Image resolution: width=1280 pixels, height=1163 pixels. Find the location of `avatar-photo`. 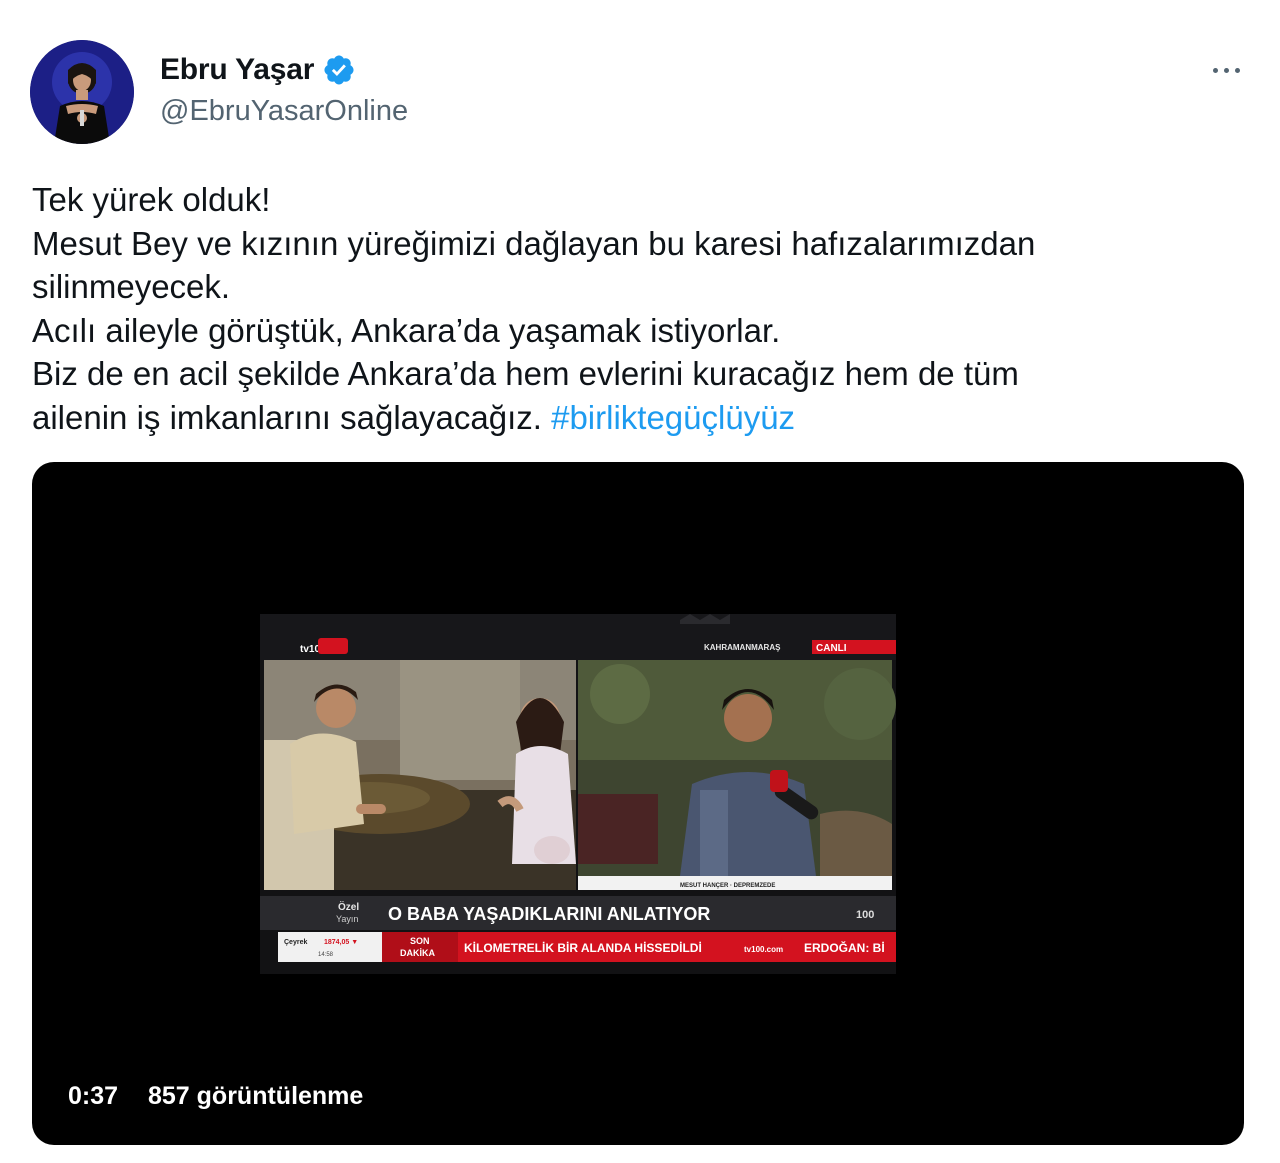

avatar-photo is located at coordinates (82, 92).